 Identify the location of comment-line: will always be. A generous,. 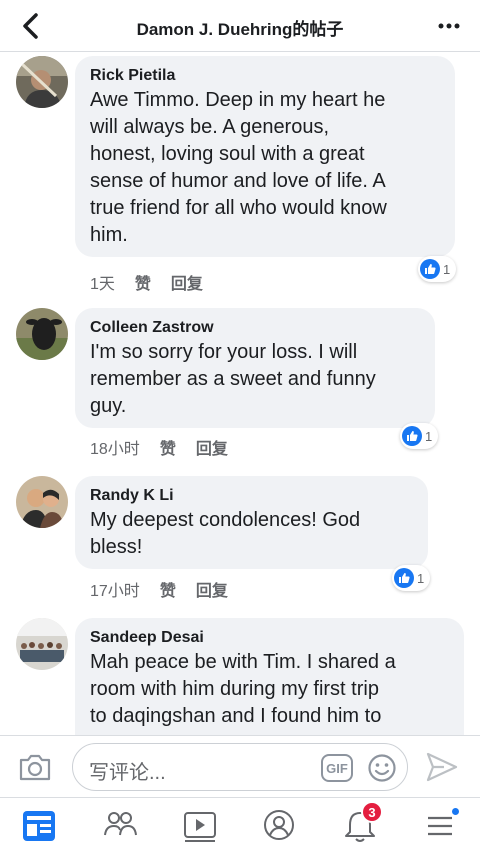
(210, 127).